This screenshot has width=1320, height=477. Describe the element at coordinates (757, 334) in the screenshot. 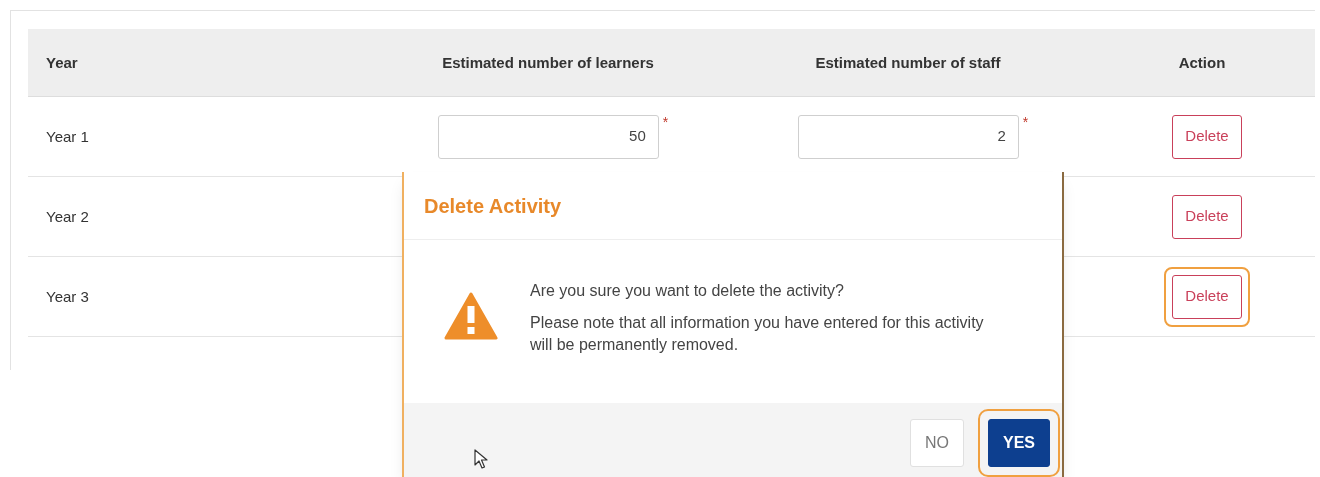

I see `dialog-message: Please note that all information you have entered for this activity will be permanently removed.` at that location.